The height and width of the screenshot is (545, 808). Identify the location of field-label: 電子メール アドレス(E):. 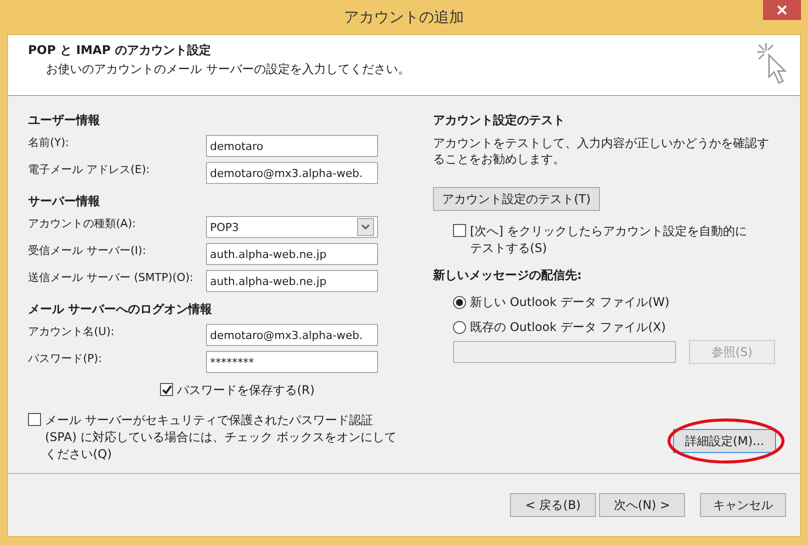
(89, 169).